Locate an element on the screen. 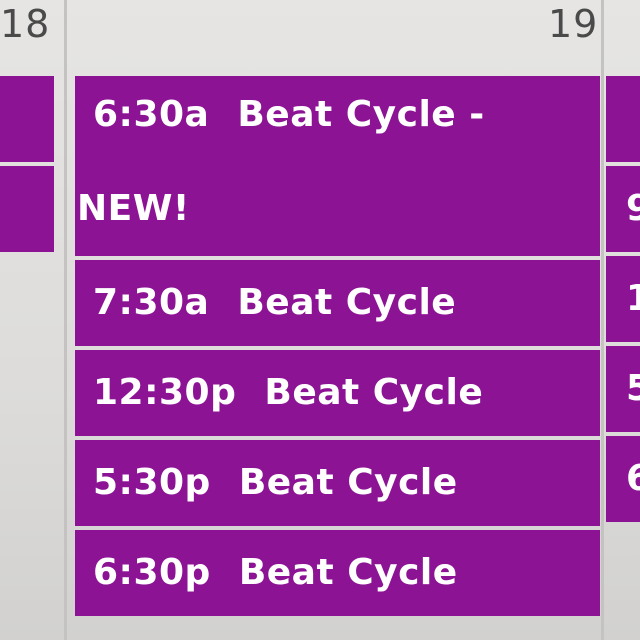 This screenshot has width=640, height=640. event-block: 6 is located at coordinates (623, 479).